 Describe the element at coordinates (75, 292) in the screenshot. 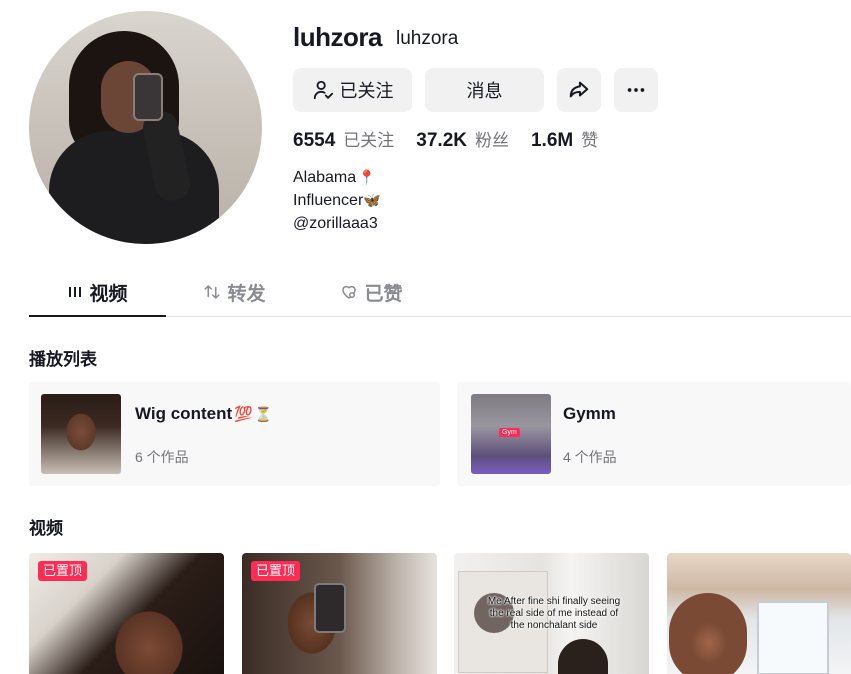

I see `grid-icon` at that location.